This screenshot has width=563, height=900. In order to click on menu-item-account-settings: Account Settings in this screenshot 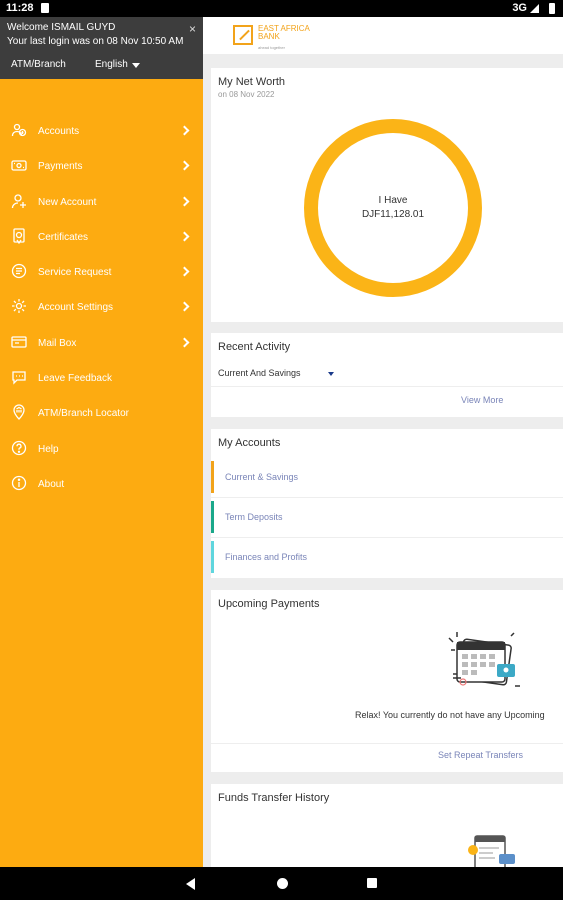, I will do `click(101, 307)`.